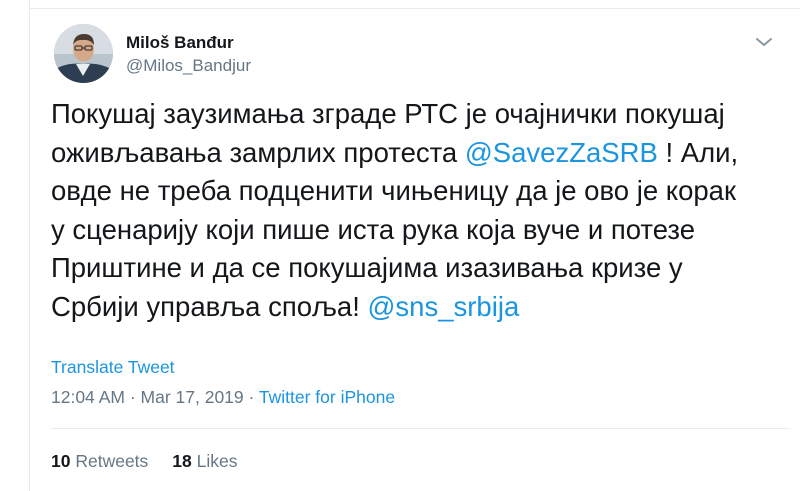 This screenshot has width=800, height=491. I want to click on tweet-stats: 10 Retweets 18 Likes, so click(144, 461).